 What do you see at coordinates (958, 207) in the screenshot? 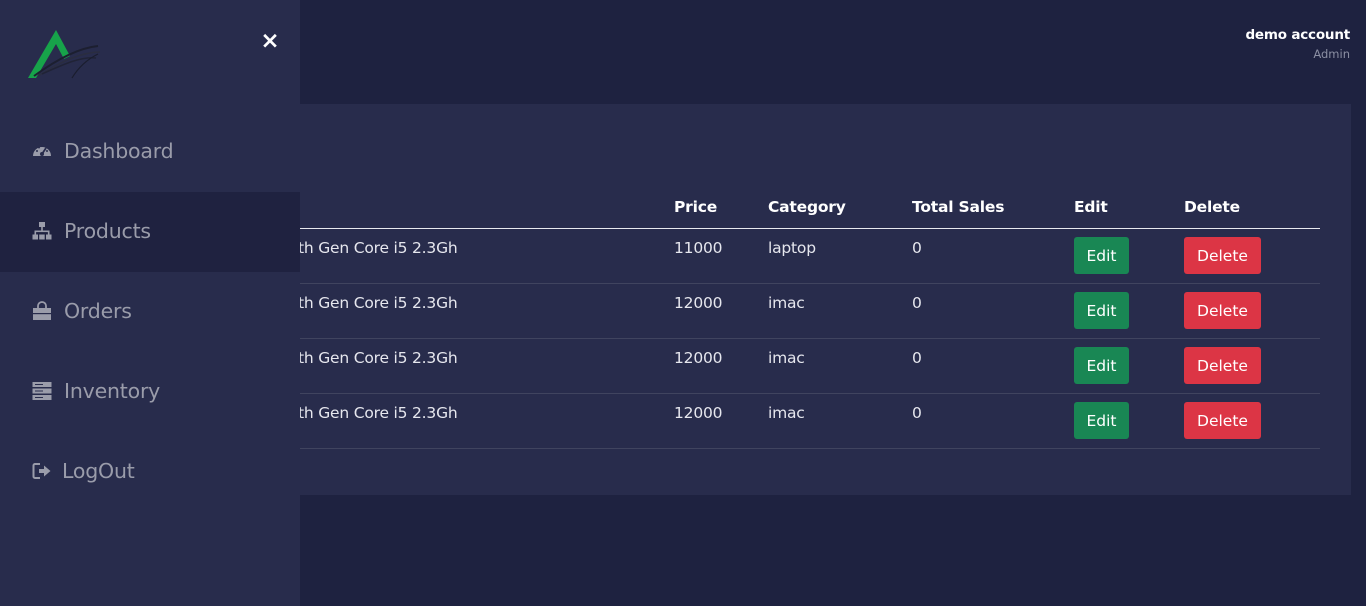
I see `column-header-total-sales: Total Sales` at bounding box center [958, 207].